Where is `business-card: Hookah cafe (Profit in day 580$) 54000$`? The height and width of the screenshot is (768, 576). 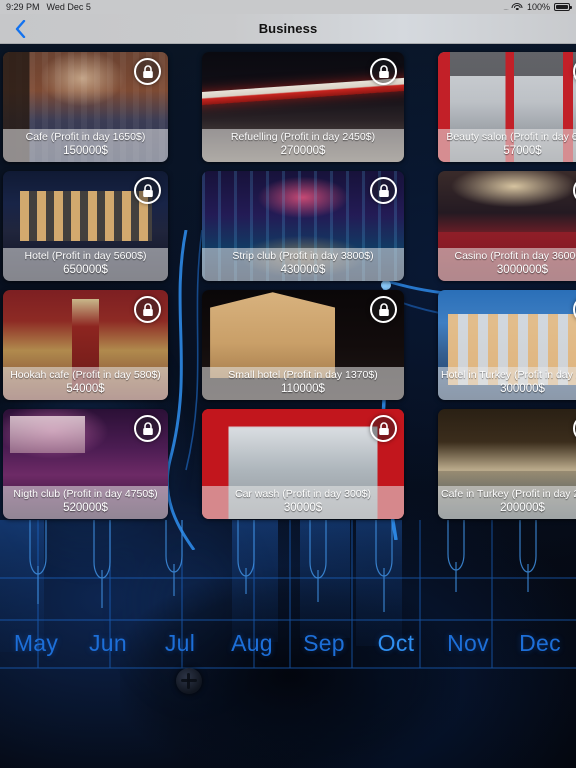 business-card: Hookah cafe (Profit in day 580$) 54000$ is located at coordinates (85, 345).